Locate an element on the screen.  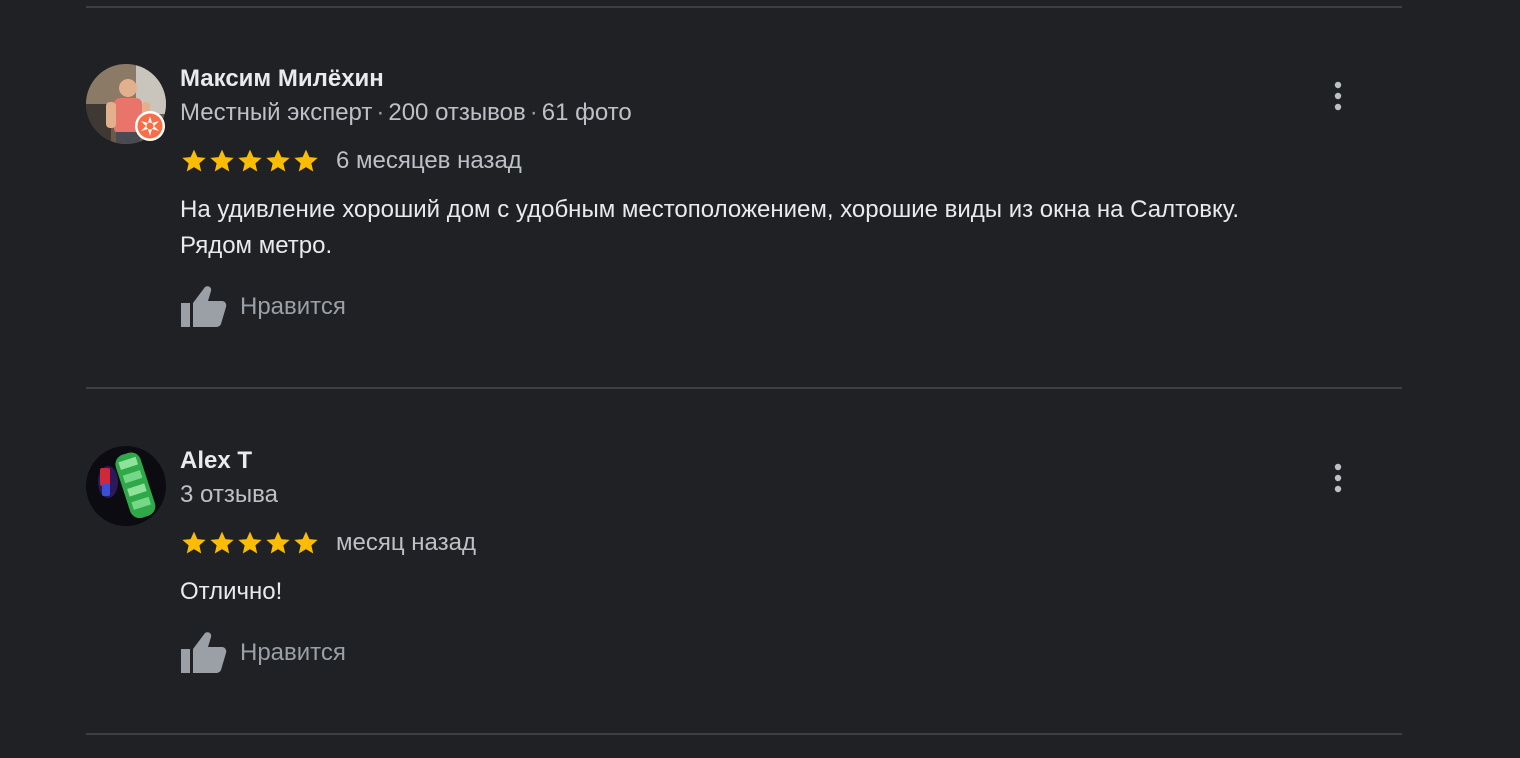
review-count: 200 отзывов is located at coordinates (457, 112).